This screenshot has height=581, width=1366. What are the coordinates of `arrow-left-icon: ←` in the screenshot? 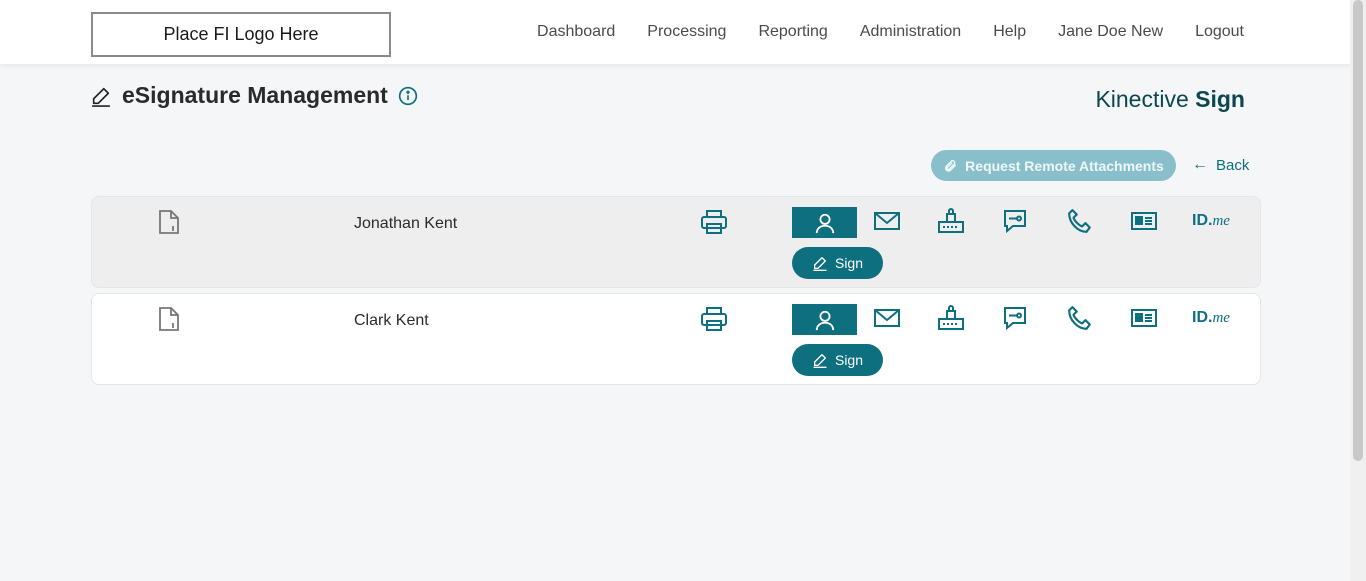 It's located at (1200, 164).